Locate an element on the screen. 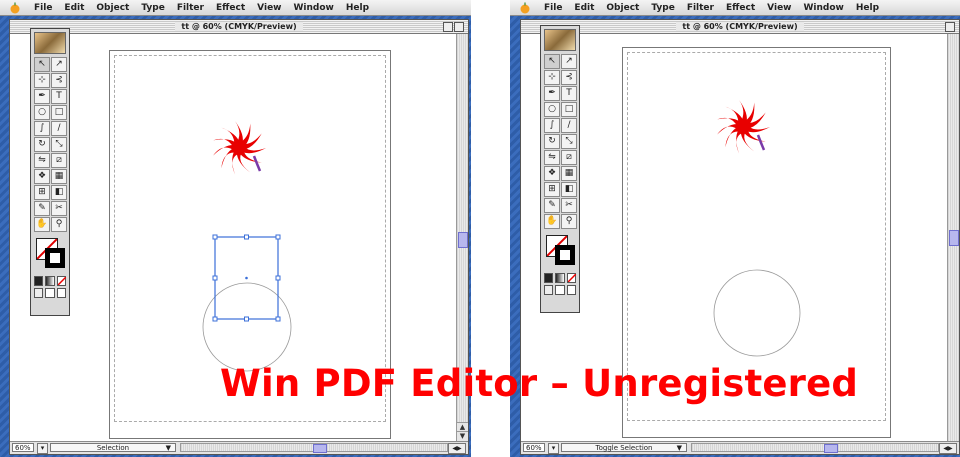 The width and height of the screenshot is (960, 457). collapse-box-icon is located at coordinates (448, 27).